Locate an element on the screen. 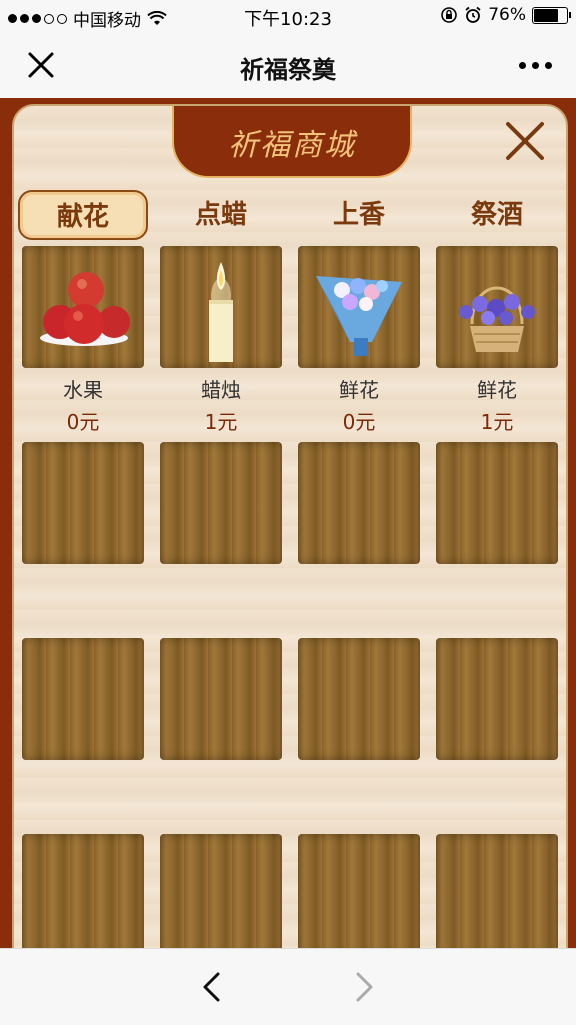  close-panel-icon is located at coordinates (525, 141).